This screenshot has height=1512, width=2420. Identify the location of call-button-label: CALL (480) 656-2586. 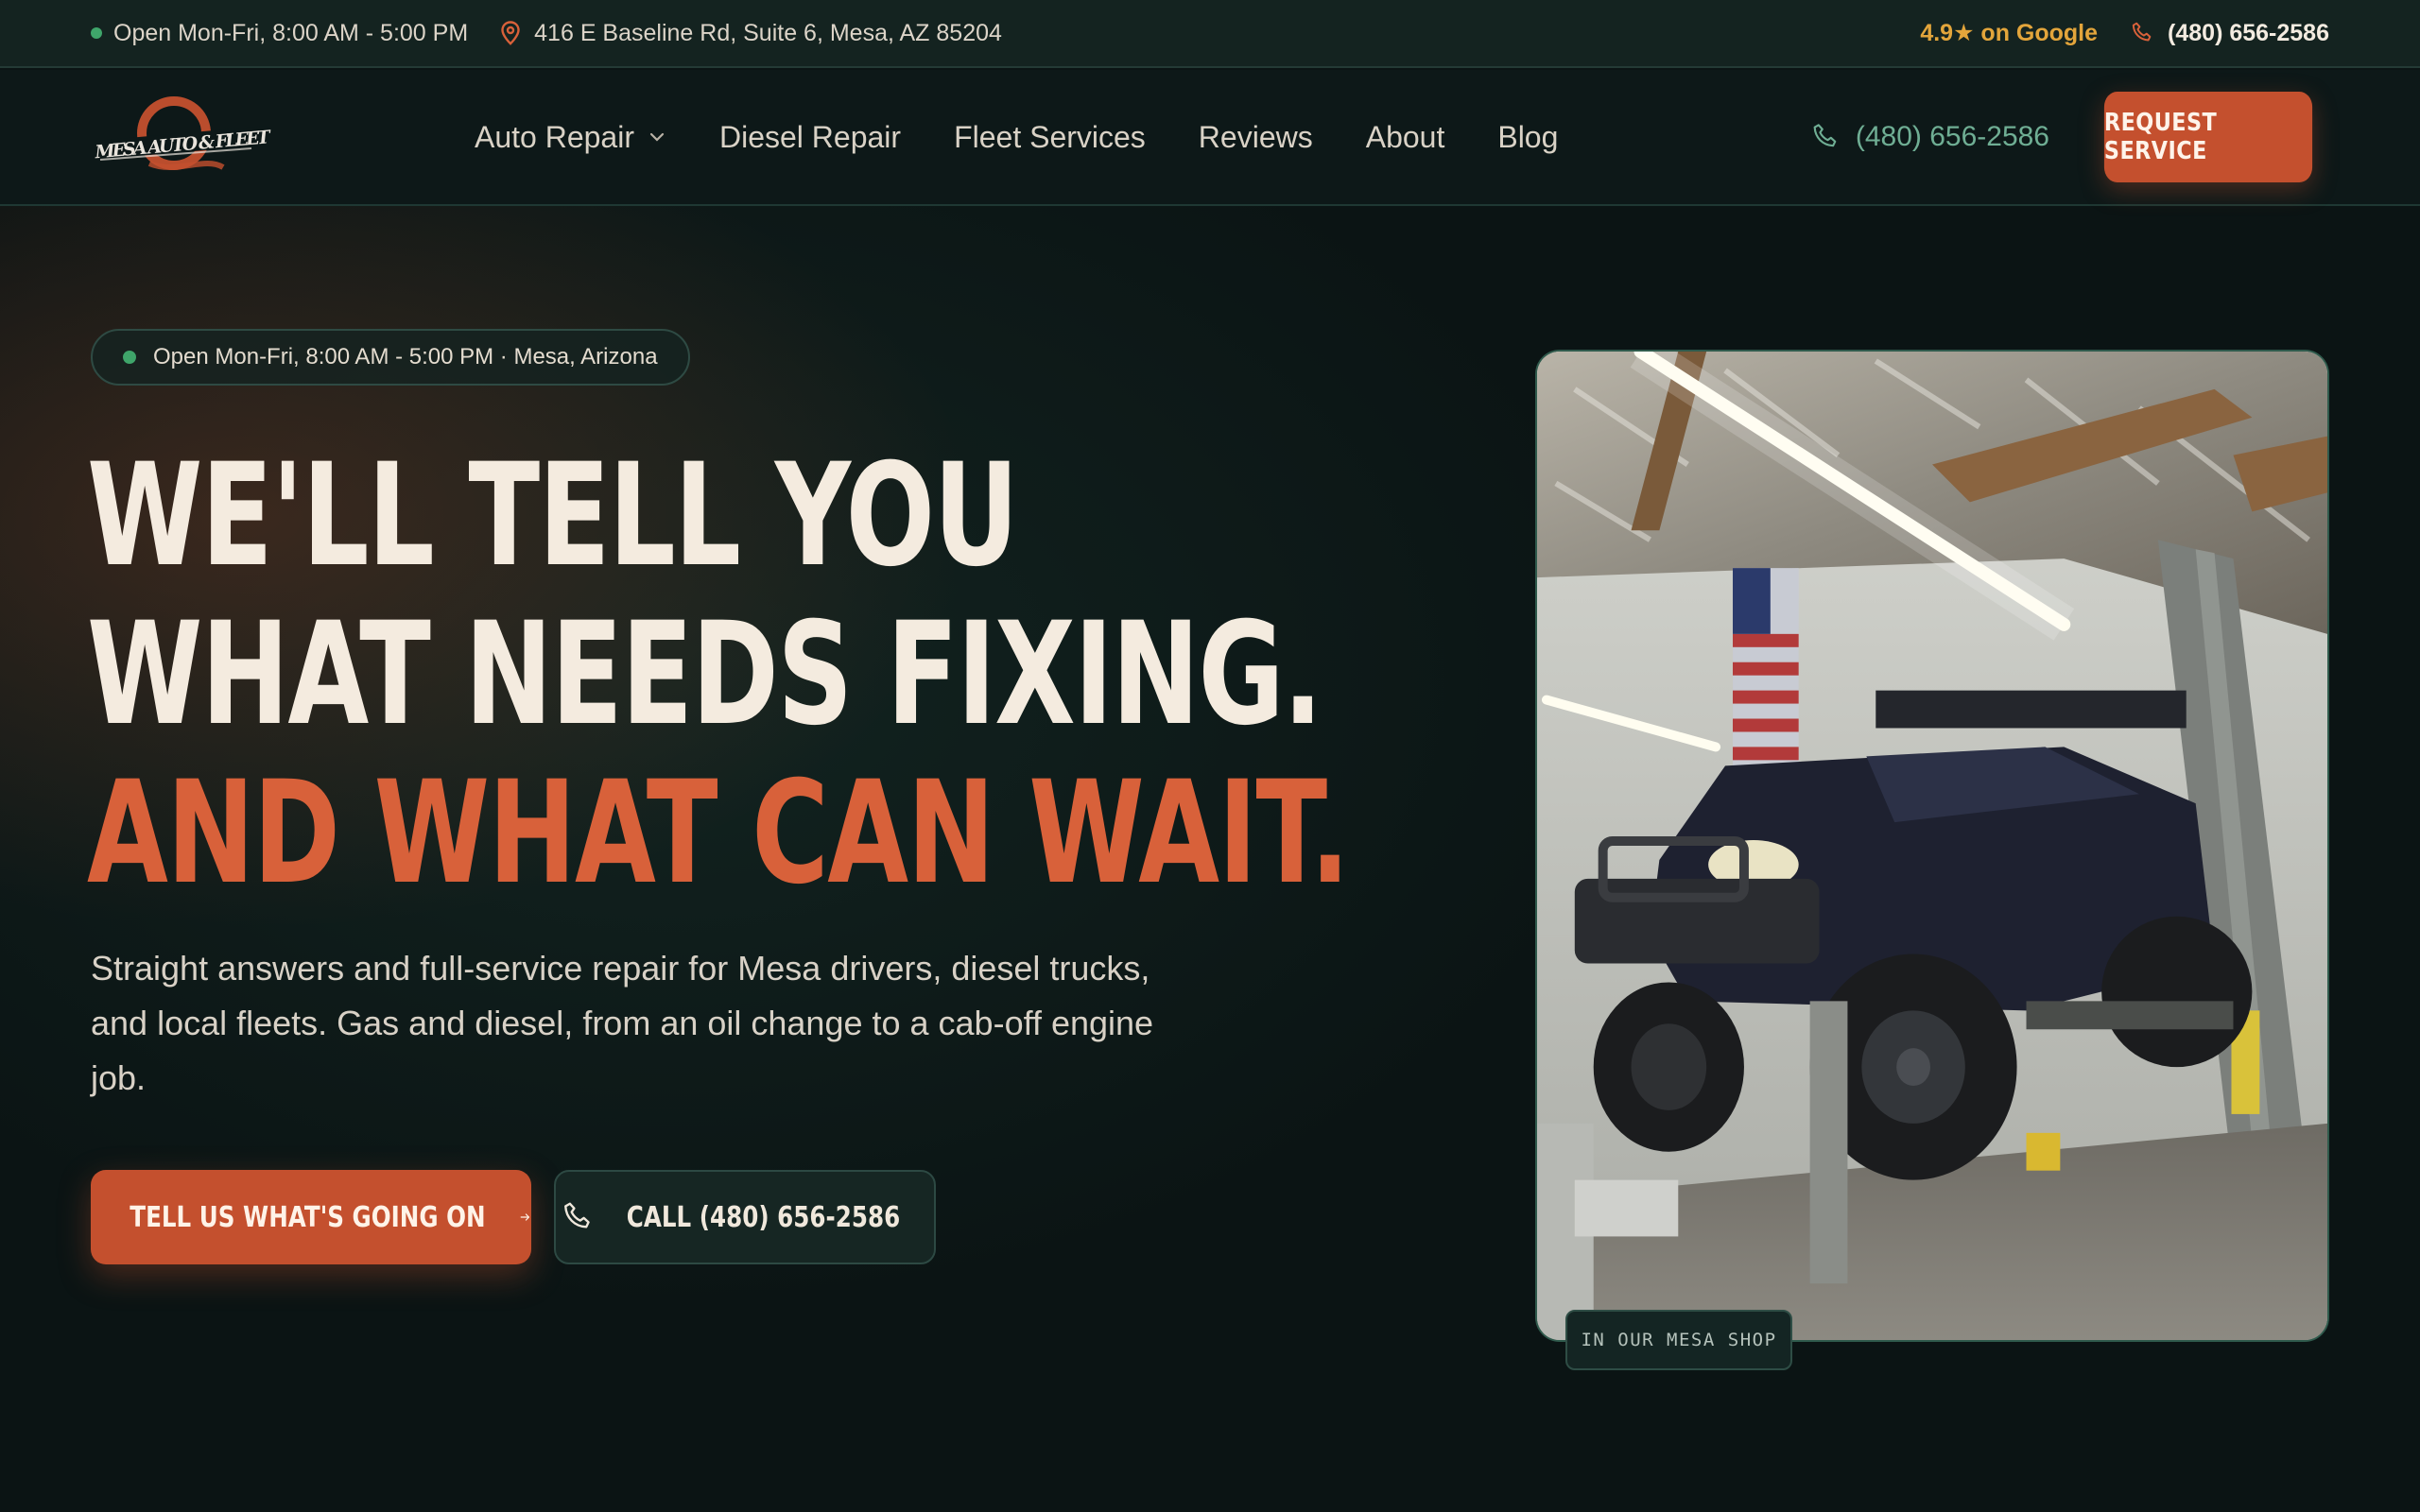
(763, 1217).